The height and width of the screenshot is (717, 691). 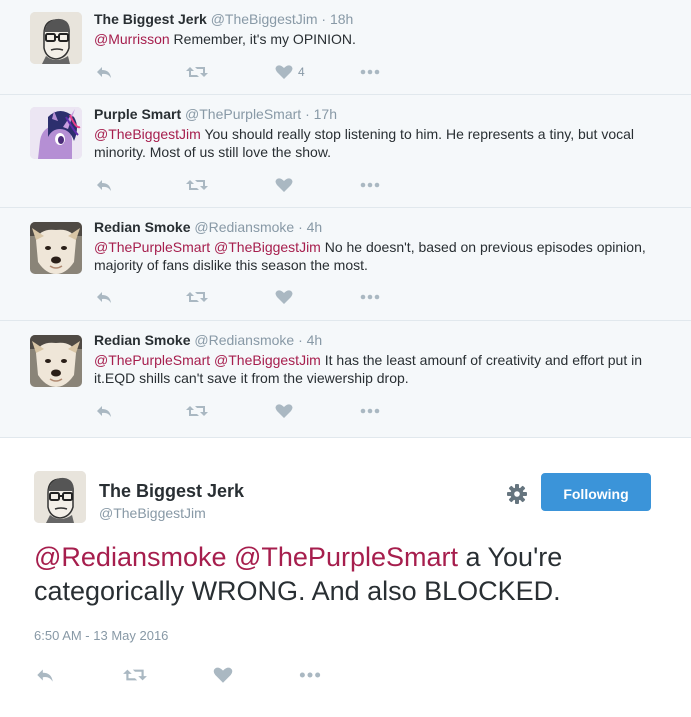 What do you see at coordinates (596, 492) in the screenshot?
I see `following-button: Following` at bounding box center [596, 492].